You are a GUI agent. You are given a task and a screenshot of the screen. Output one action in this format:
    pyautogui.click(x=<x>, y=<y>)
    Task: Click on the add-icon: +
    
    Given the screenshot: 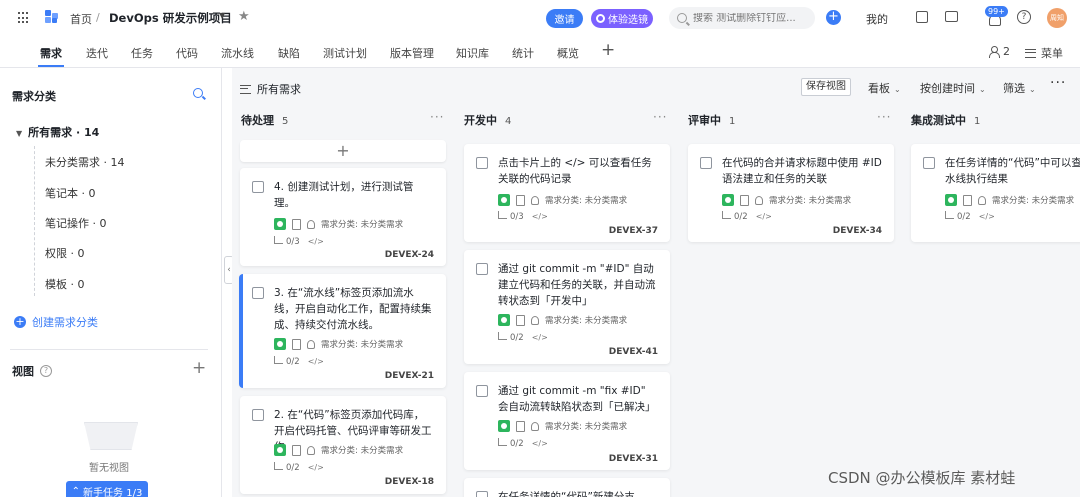 What is the action you would take?
    pyautogui.click(x=833, y=17)
    